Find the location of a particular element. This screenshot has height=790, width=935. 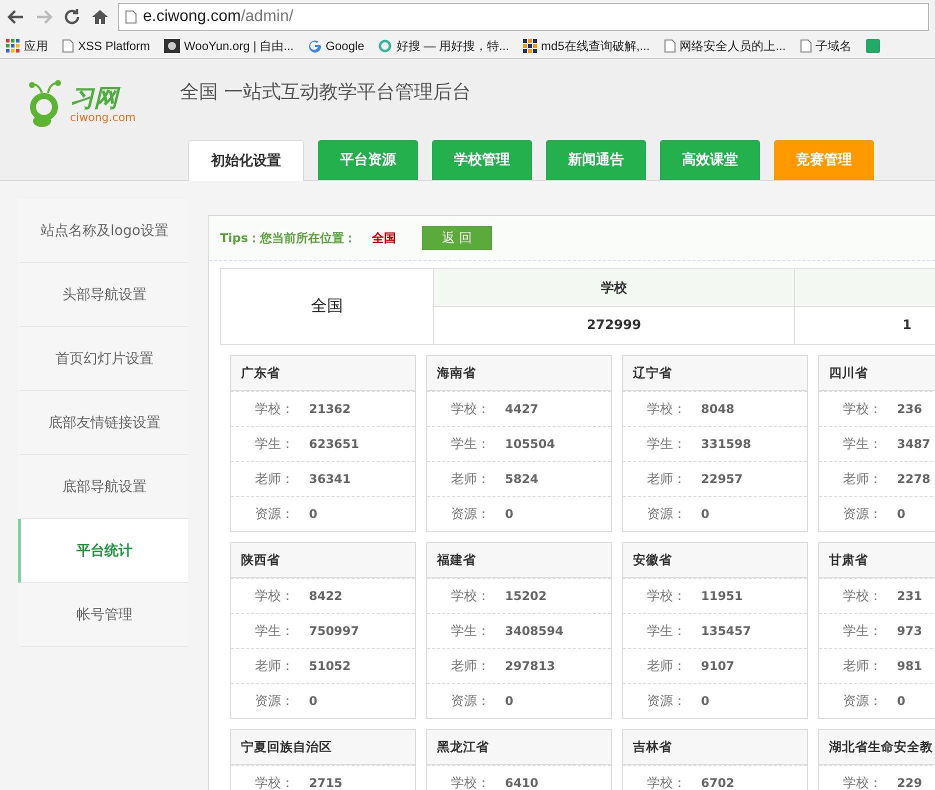

table-cell: 272999 is located at coordinates (614, 325).